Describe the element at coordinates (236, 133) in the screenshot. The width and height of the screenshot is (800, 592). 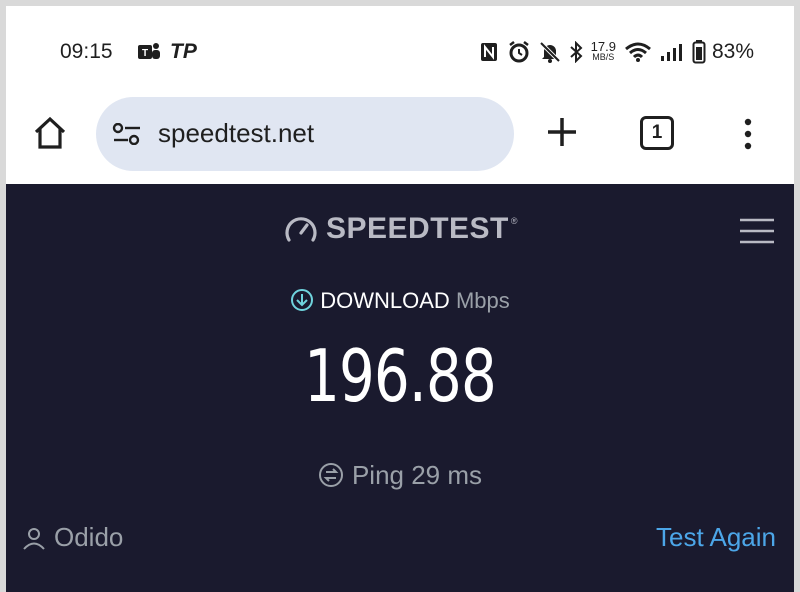
I see `url-text: speedtest.net` at that location.